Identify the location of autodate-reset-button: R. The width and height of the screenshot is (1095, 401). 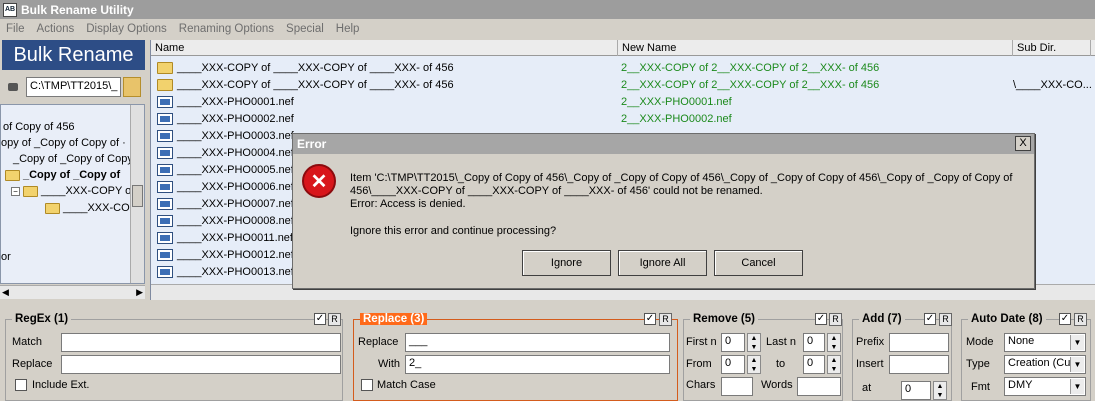
(1080, 319).